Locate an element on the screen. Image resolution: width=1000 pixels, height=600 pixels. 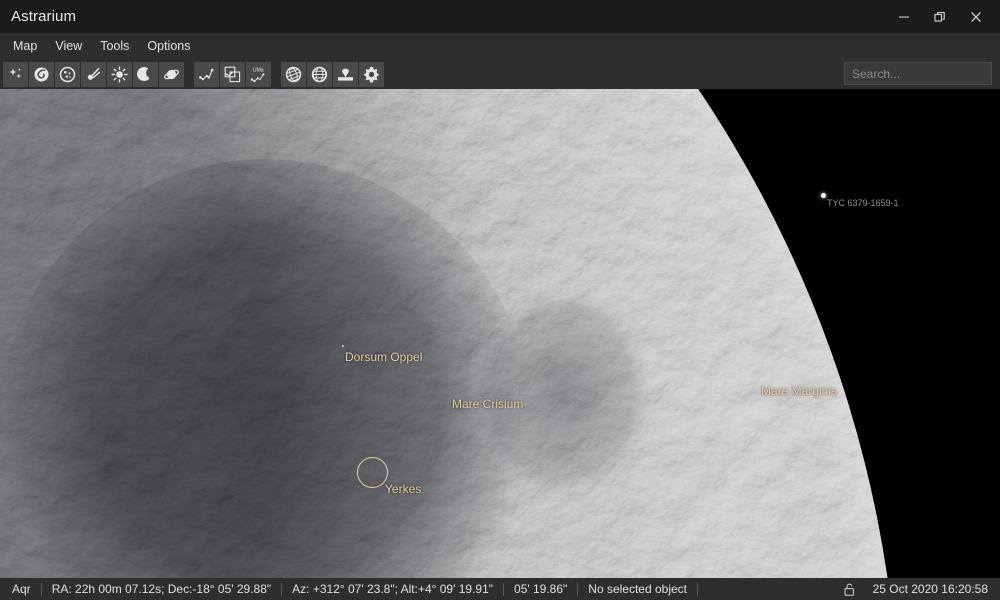
map-label-dorsum-oppel: Dorsum Oppel is located at coordinates (383, 357).